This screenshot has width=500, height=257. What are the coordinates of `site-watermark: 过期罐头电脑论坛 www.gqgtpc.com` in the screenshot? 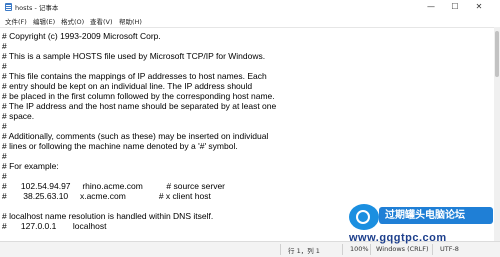 It's located at (421, 224).